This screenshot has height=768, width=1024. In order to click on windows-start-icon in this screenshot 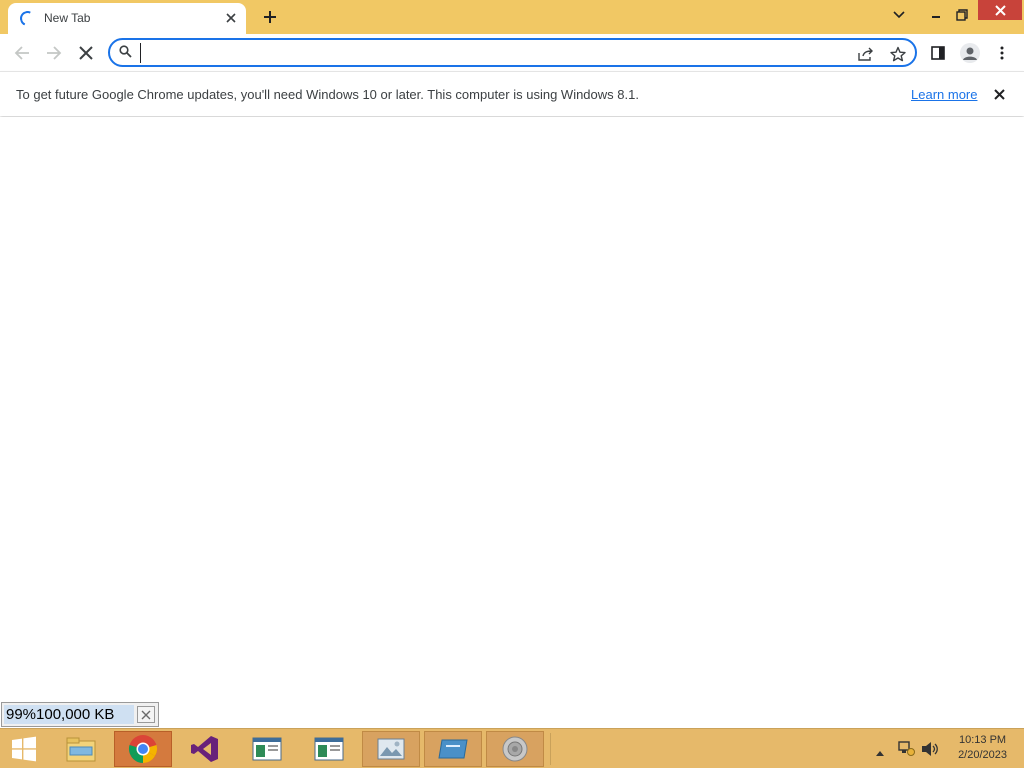, I will do `click(24, 749)`.